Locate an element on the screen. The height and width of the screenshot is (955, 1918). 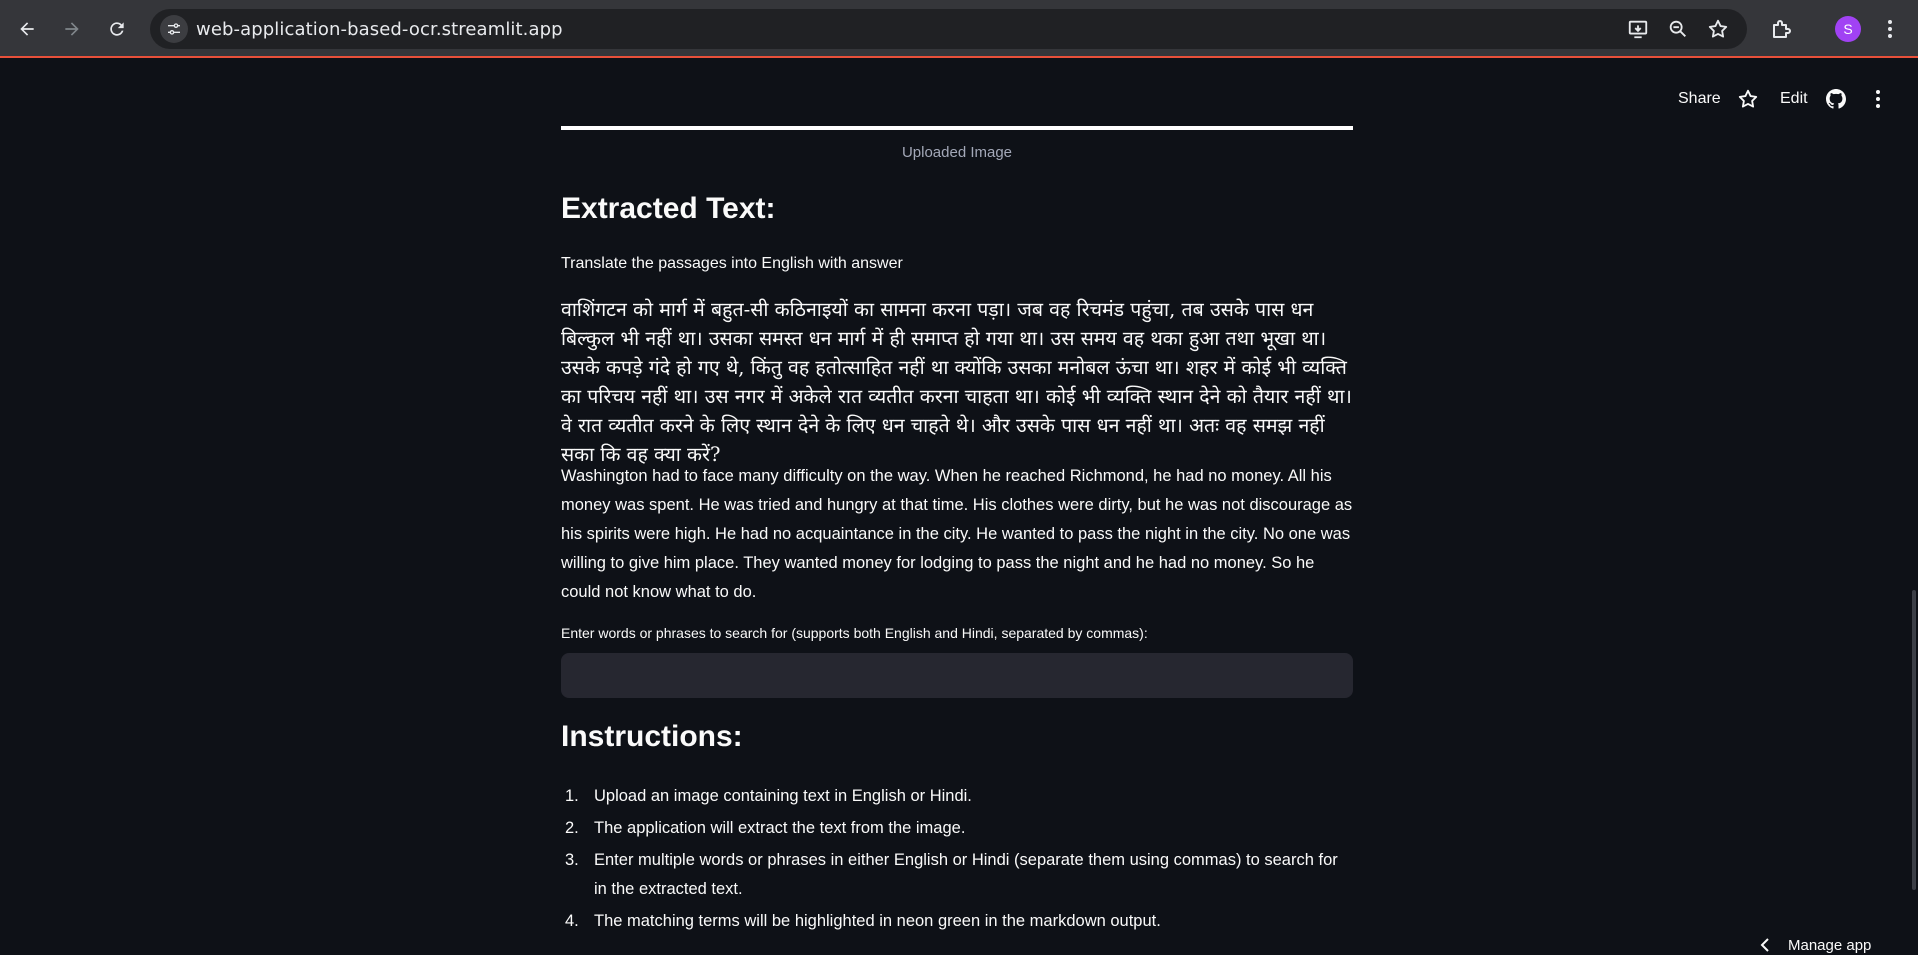
arrow-right-icon is located at coordinates (72, 29).